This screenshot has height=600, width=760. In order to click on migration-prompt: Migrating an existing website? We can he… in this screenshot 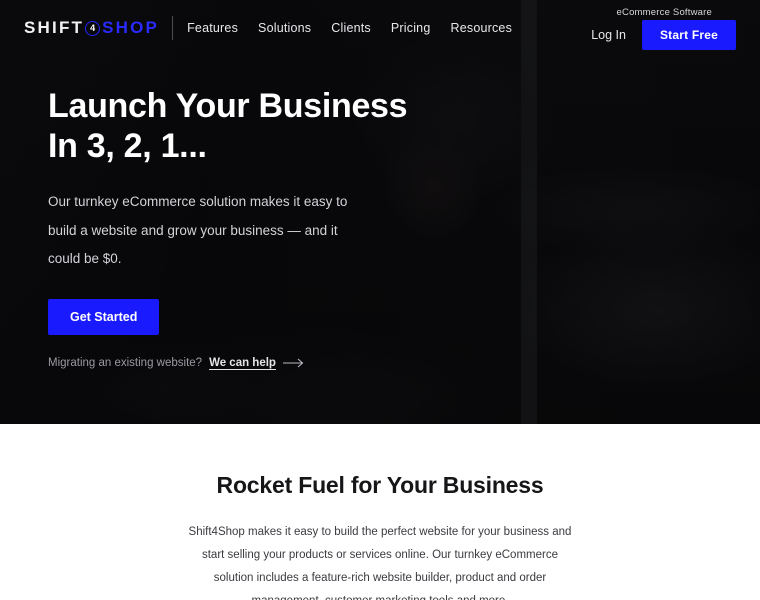, I will do `click(258, 363)`.